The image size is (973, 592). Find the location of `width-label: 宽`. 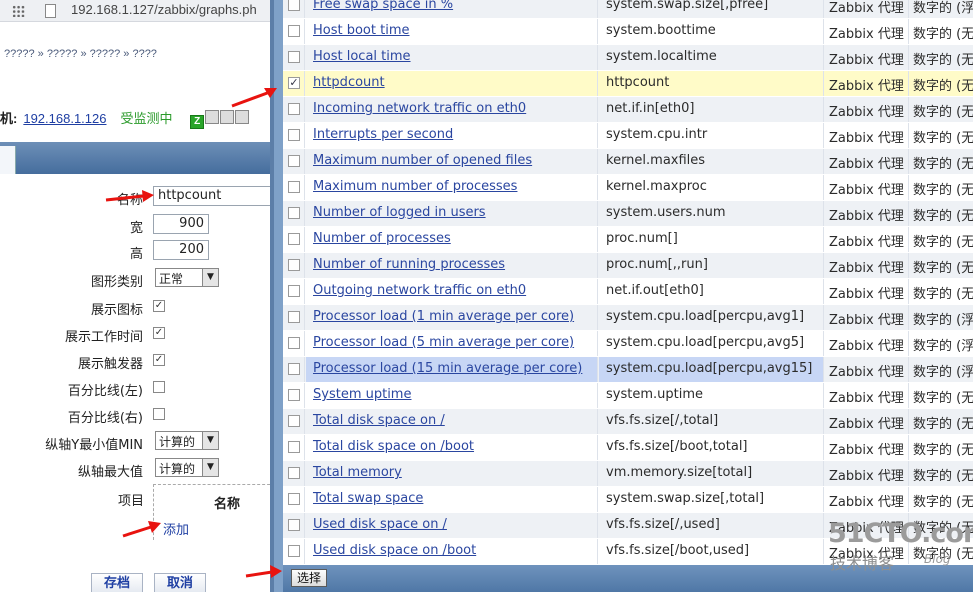

width-label: 宽 is located at coordinates (136, 228).